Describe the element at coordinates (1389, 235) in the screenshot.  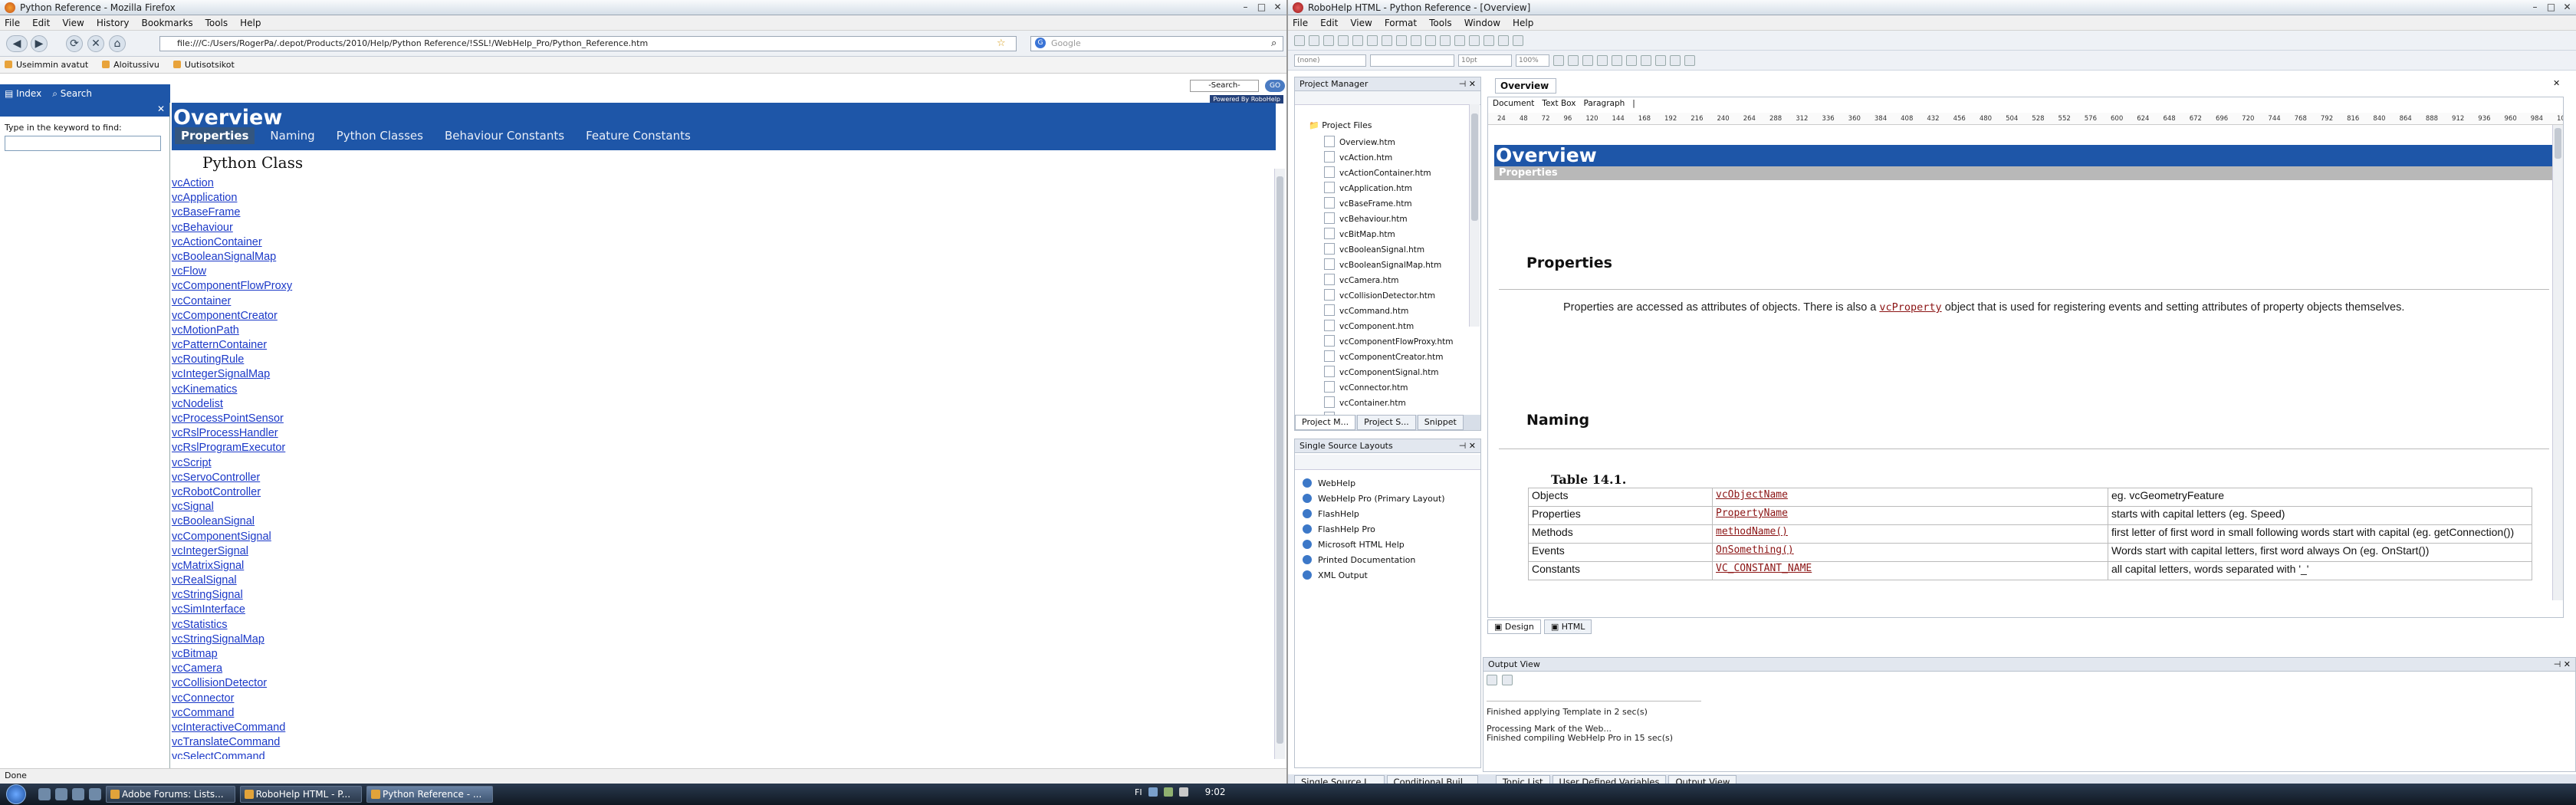
I see `file-item: vcBitMap.htm` at that location.